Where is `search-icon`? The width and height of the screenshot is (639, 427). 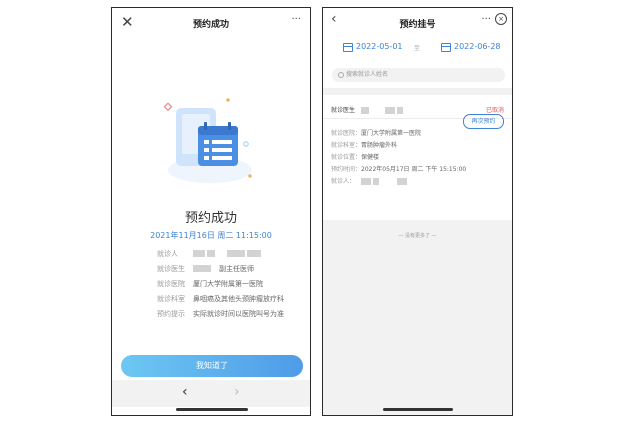
search-icon is located at coordinates (341, 75).